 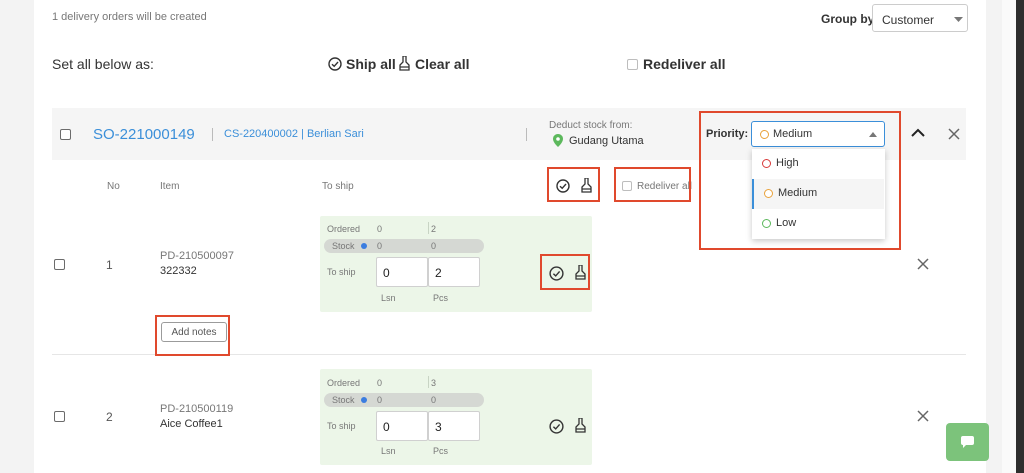 I want to click on order-checkbox, so click(x=65, y=134).